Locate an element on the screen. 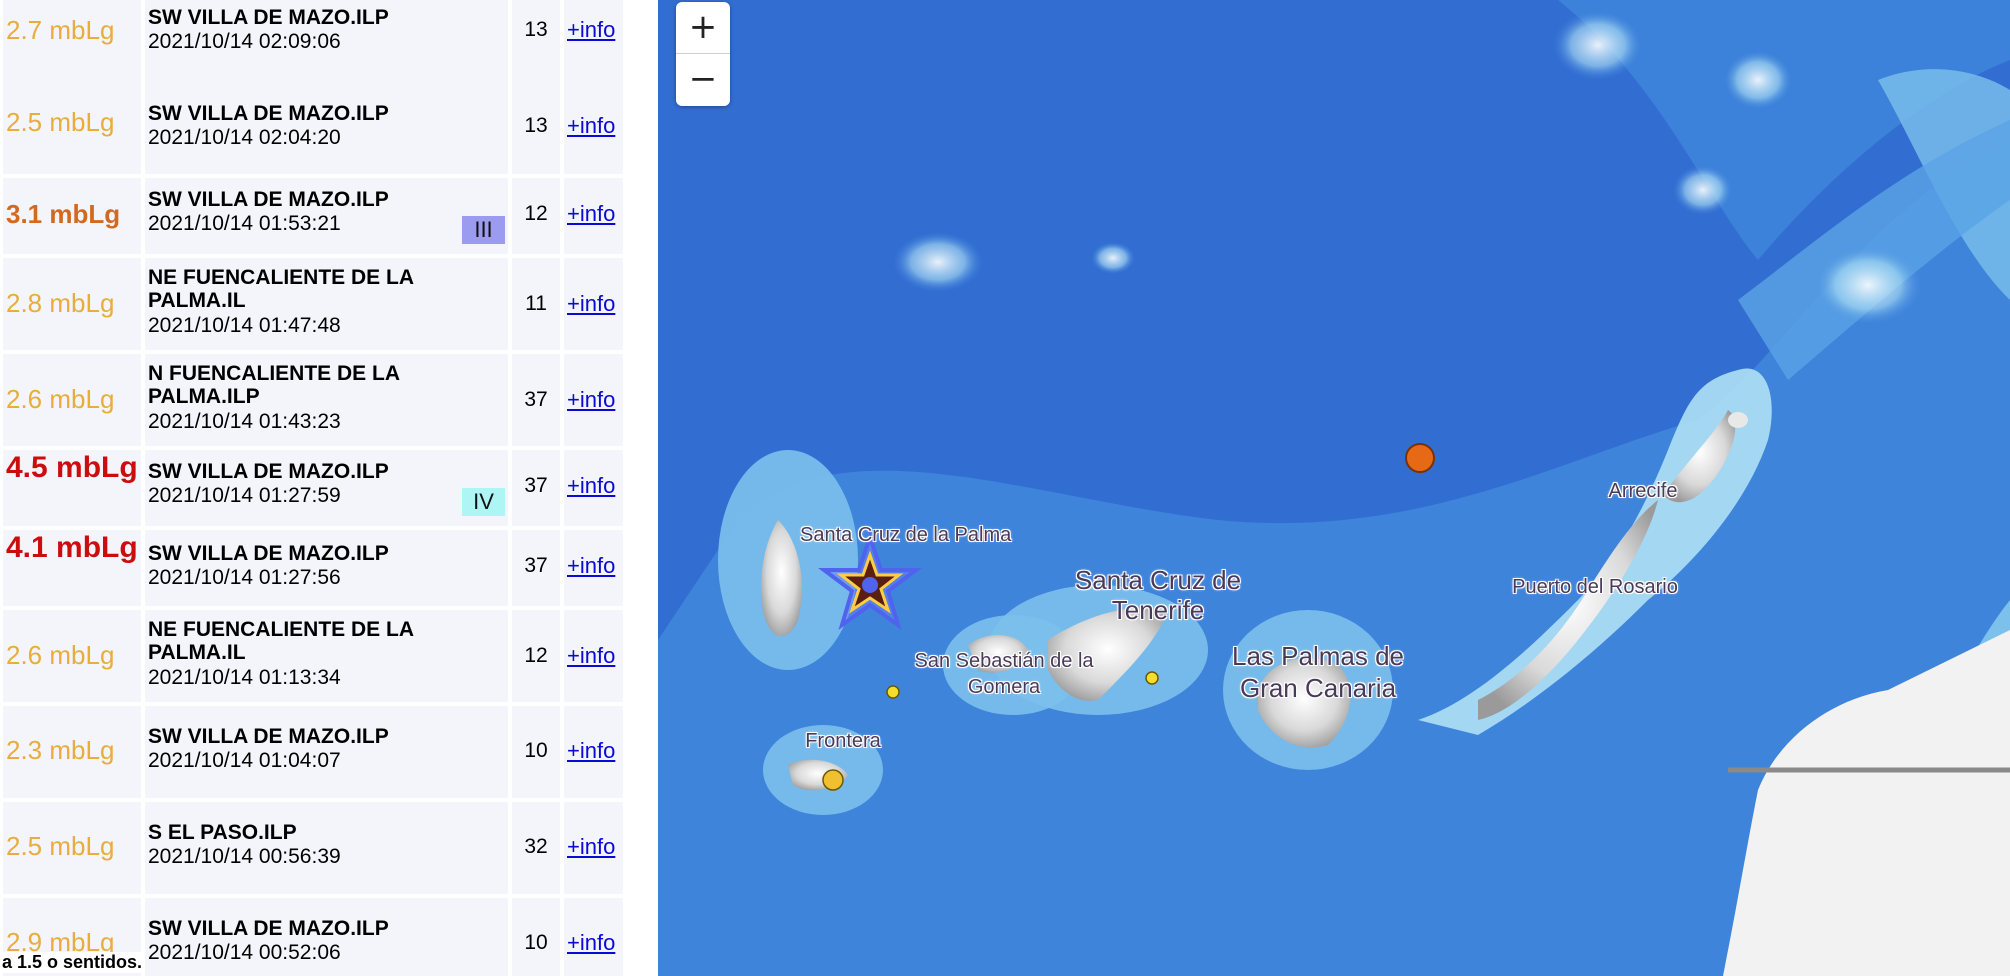  event-datetime: 2021/10/14 01:53:21 is located at coordinates (244, 223).